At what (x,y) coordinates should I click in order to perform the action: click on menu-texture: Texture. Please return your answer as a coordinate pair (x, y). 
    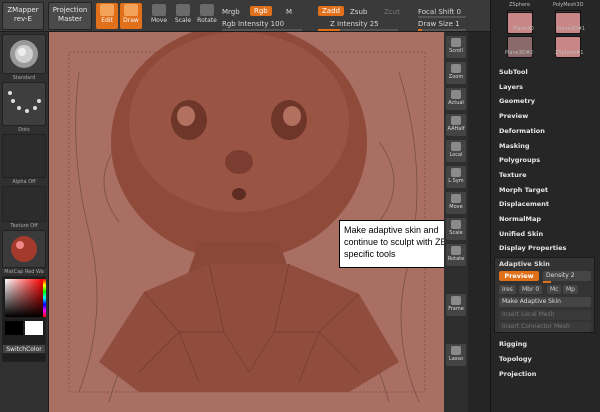
    Looking at the image, I should click on (513, 175).